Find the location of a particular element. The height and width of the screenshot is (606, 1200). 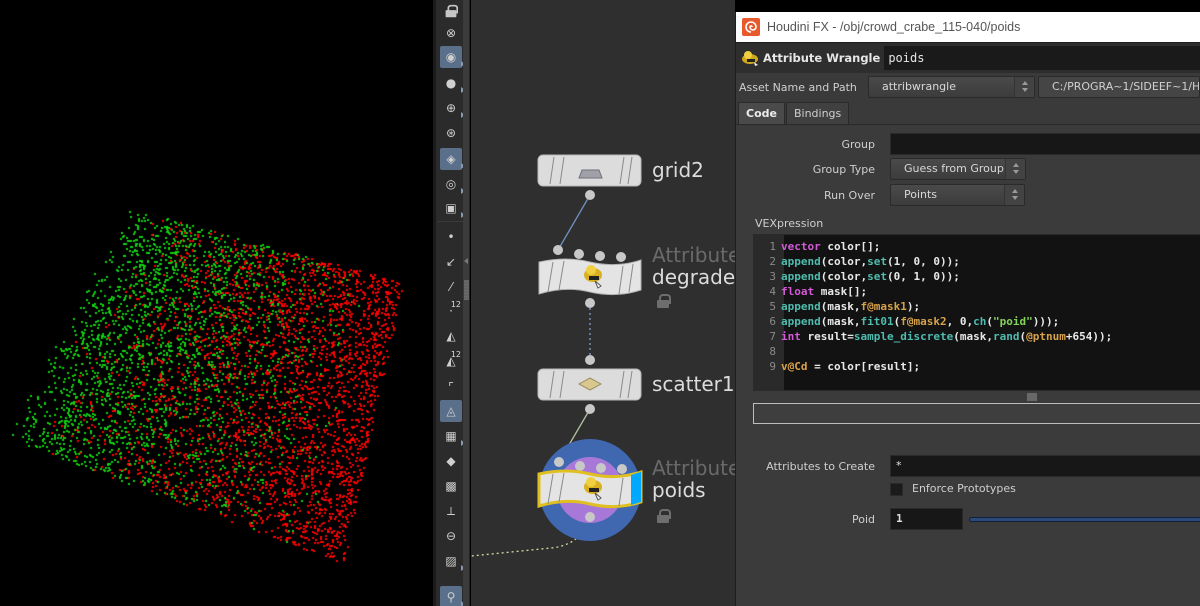

node-scatter1 is located at coordinates (589, 384).